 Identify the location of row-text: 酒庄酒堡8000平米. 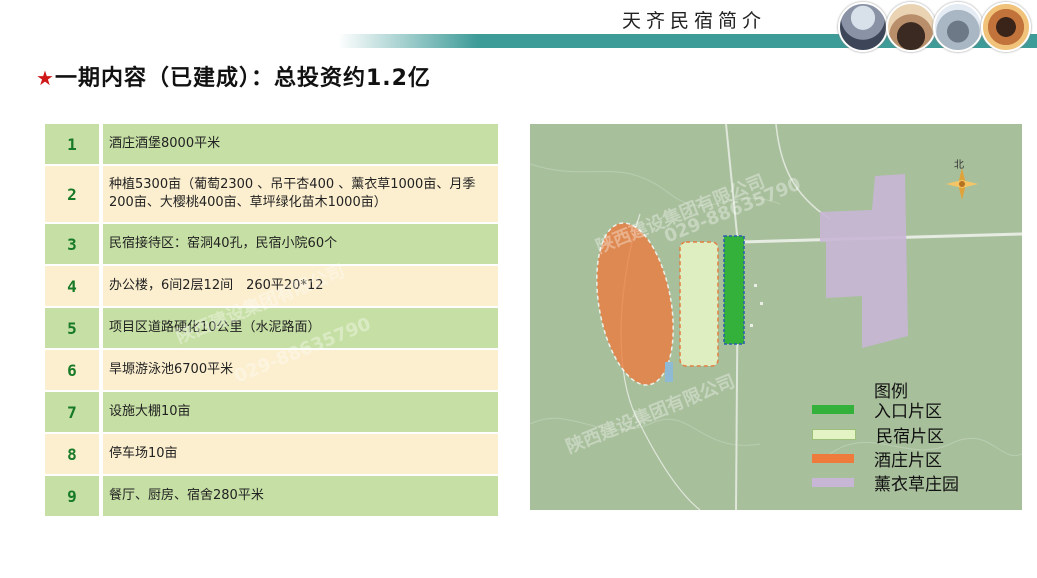
(300, 144).